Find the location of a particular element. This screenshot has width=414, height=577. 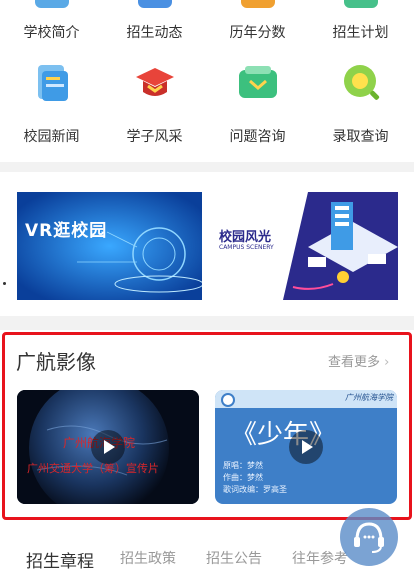

quick-link-student-style: 学子风采 is located at coordinates (154, 102).